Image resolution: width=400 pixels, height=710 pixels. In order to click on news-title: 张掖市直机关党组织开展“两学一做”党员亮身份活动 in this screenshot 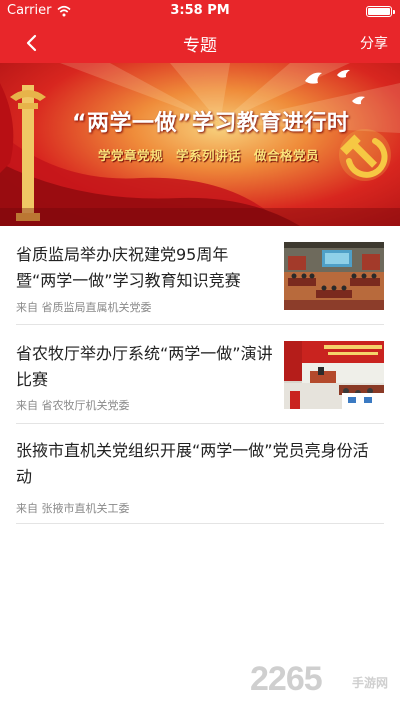, I will do `click(192, 463)`.